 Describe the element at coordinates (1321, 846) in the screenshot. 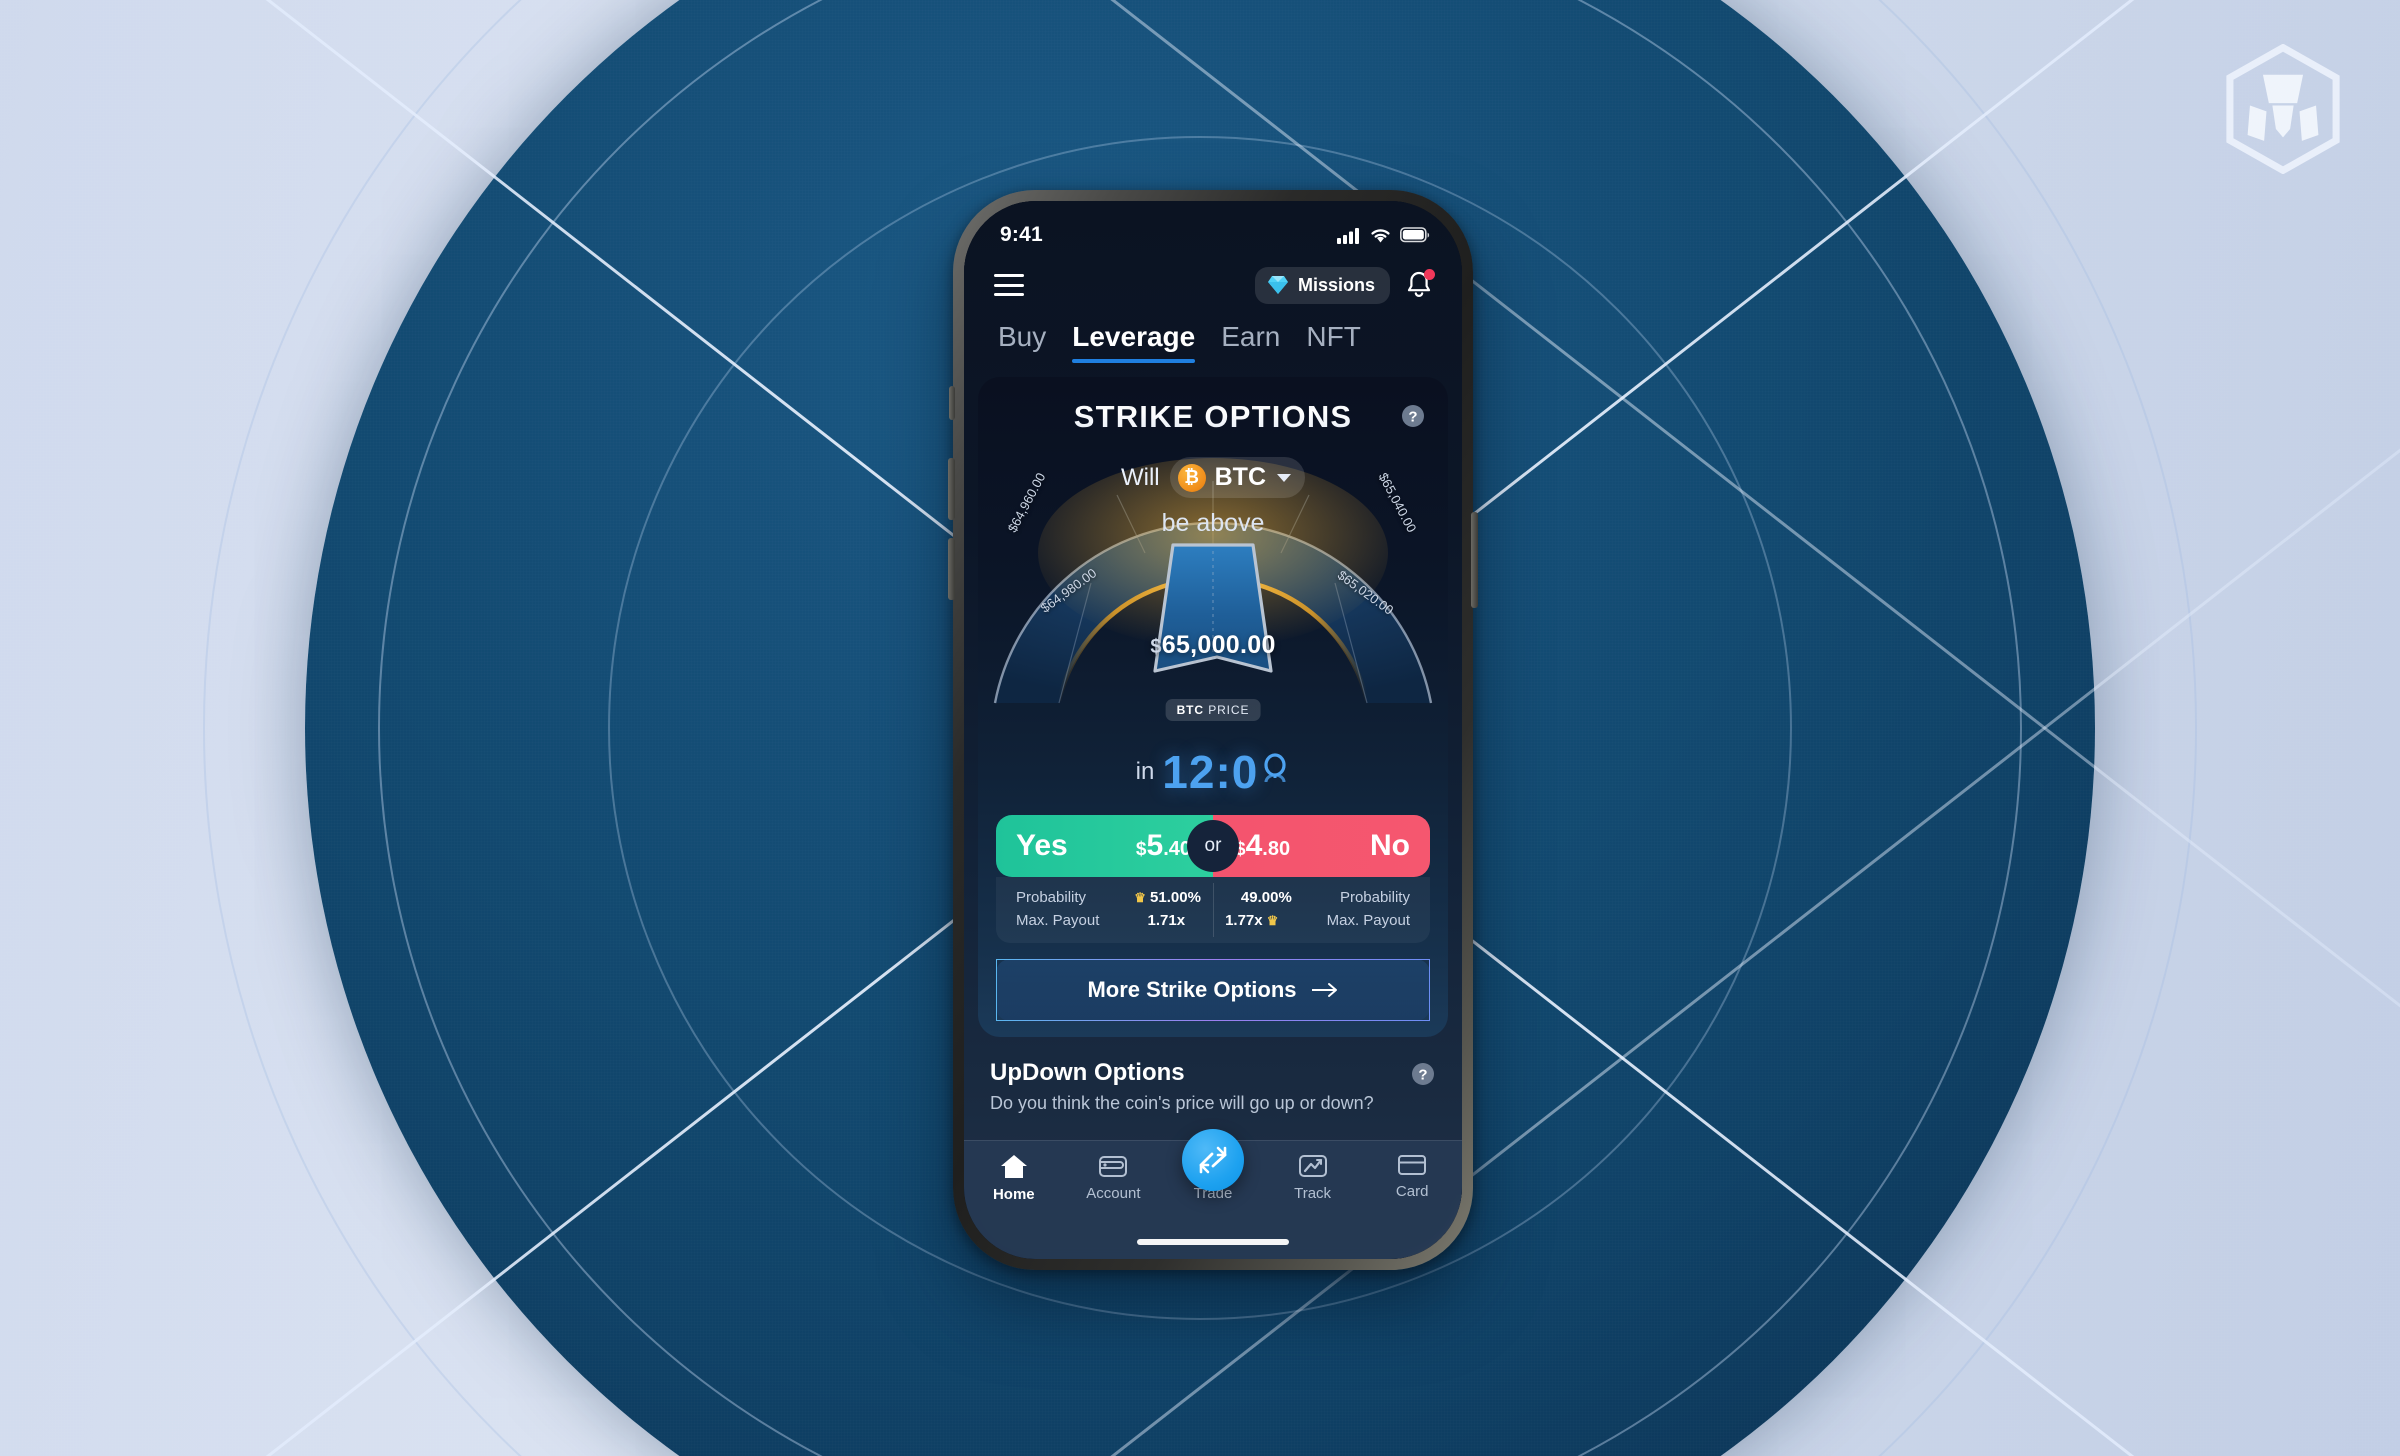

I see `no-button: $4.80 No` at that location.